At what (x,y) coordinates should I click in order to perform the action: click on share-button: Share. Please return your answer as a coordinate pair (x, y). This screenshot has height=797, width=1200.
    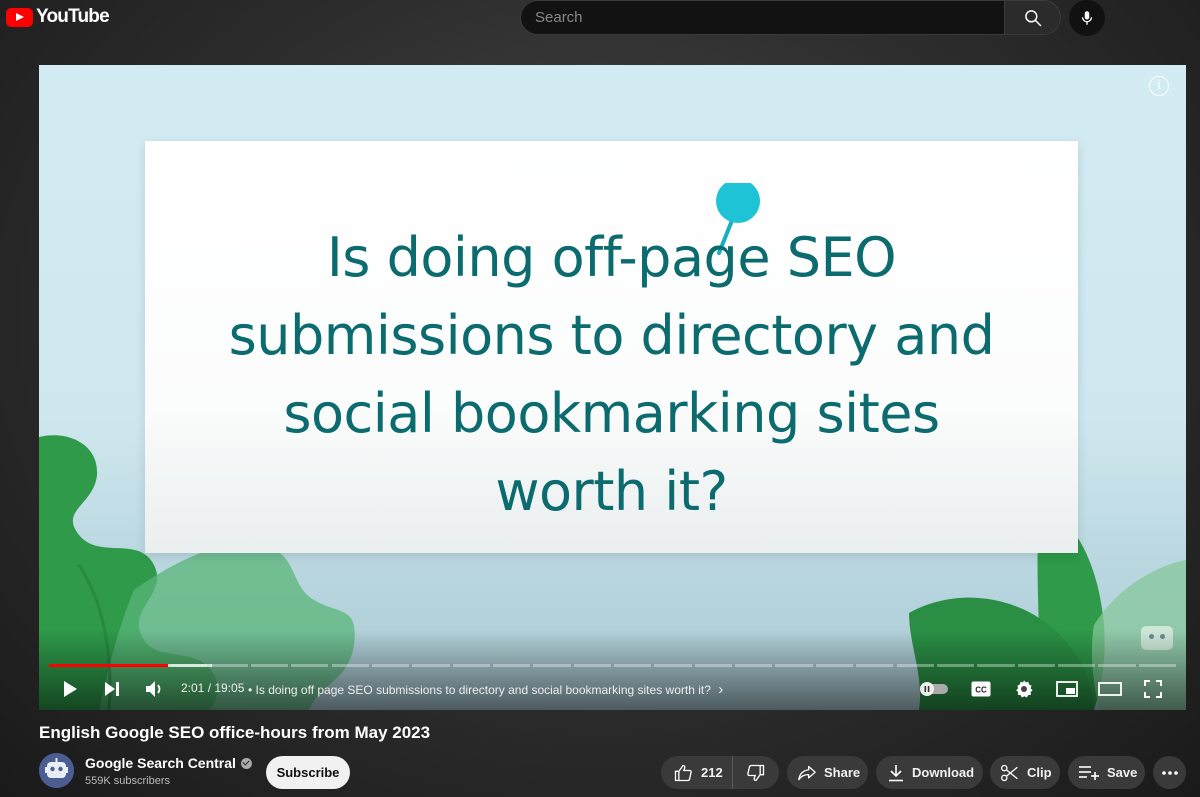
    Looking at the image, I should click on (827, 772).